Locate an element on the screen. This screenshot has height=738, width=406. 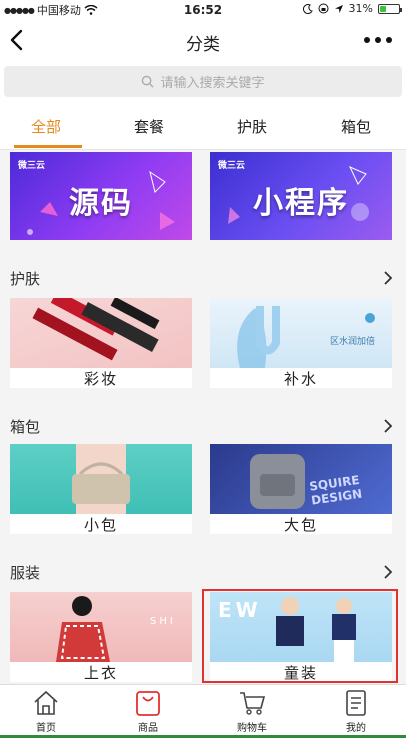
search-bar-wrap: 请输入搜索关键字 is located at coordinates (203, 81).